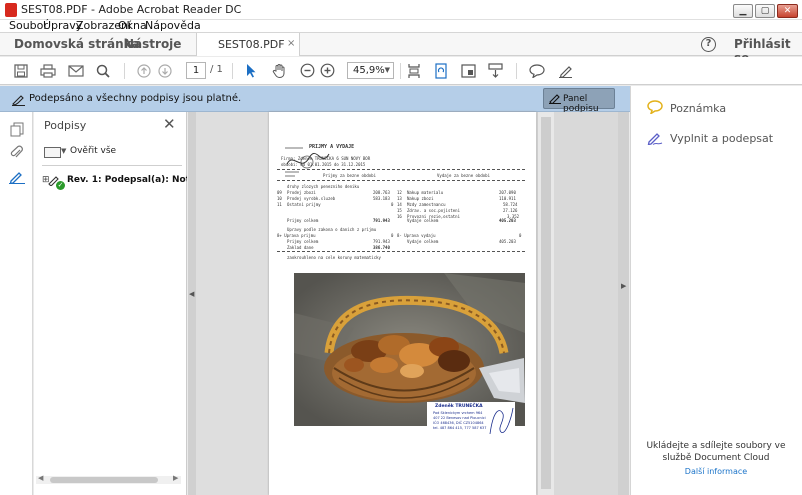 Image resolution: width=802 pixels, height=495 pixels. Describe the element at coordinates (743, 11) in the screenshot. I see `minimize-button: ▁` at that location.